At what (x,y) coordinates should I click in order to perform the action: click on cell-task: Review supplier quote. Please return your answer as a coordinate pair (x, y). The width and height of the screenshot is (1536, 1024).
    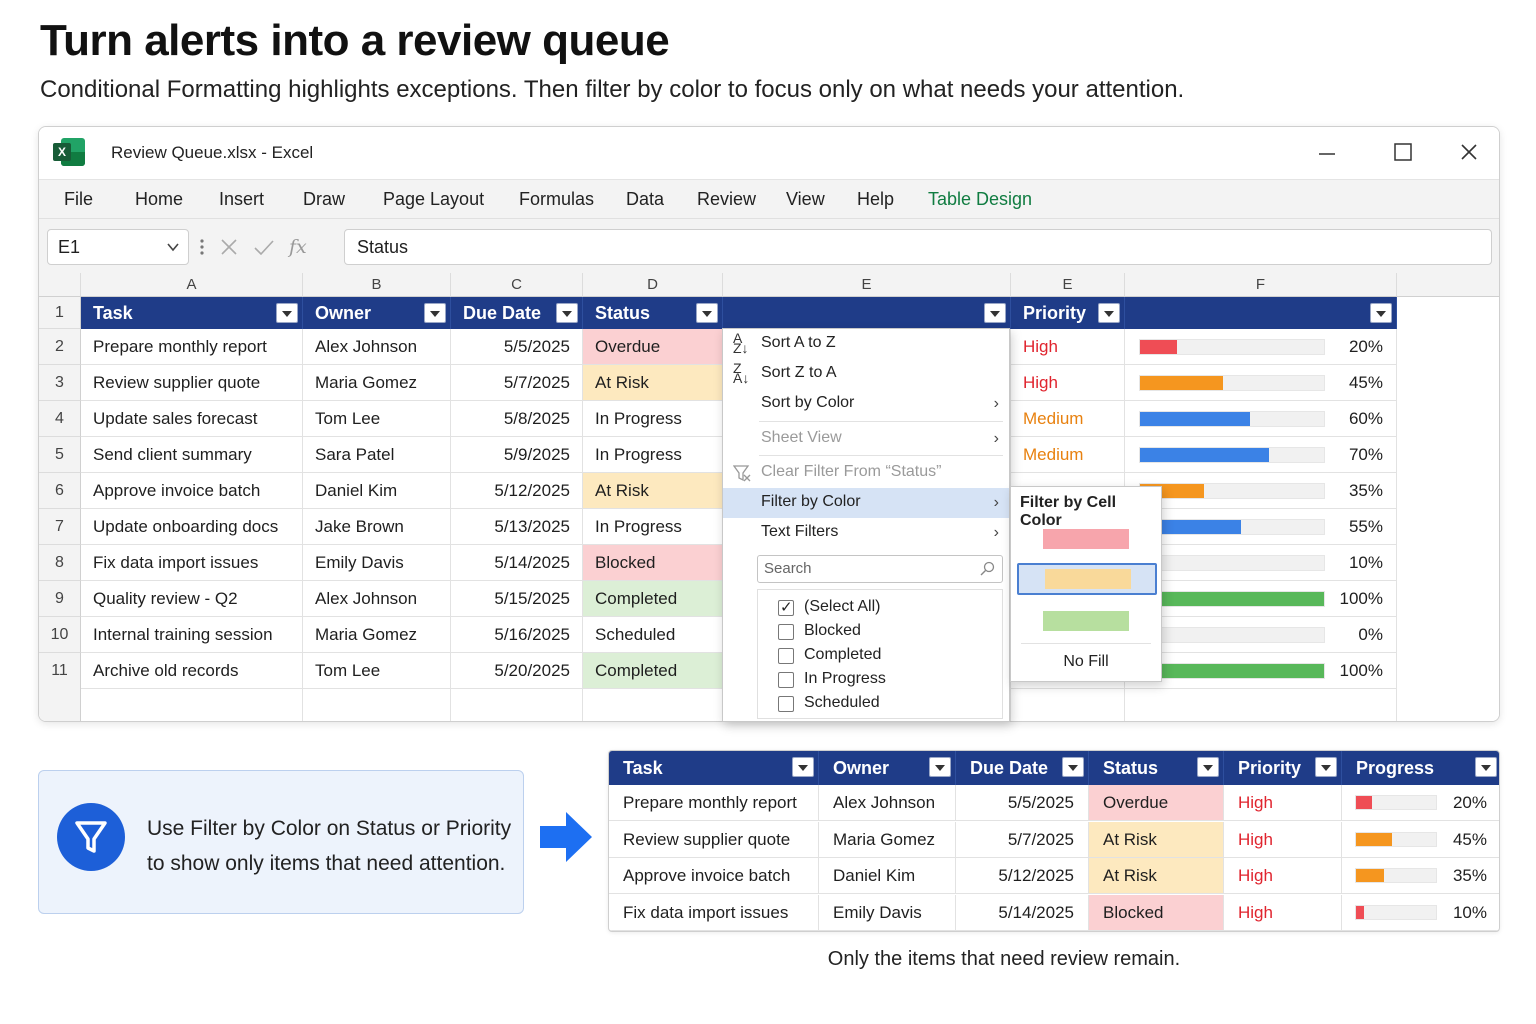
    Looking at the image, I should click on (192, 383).